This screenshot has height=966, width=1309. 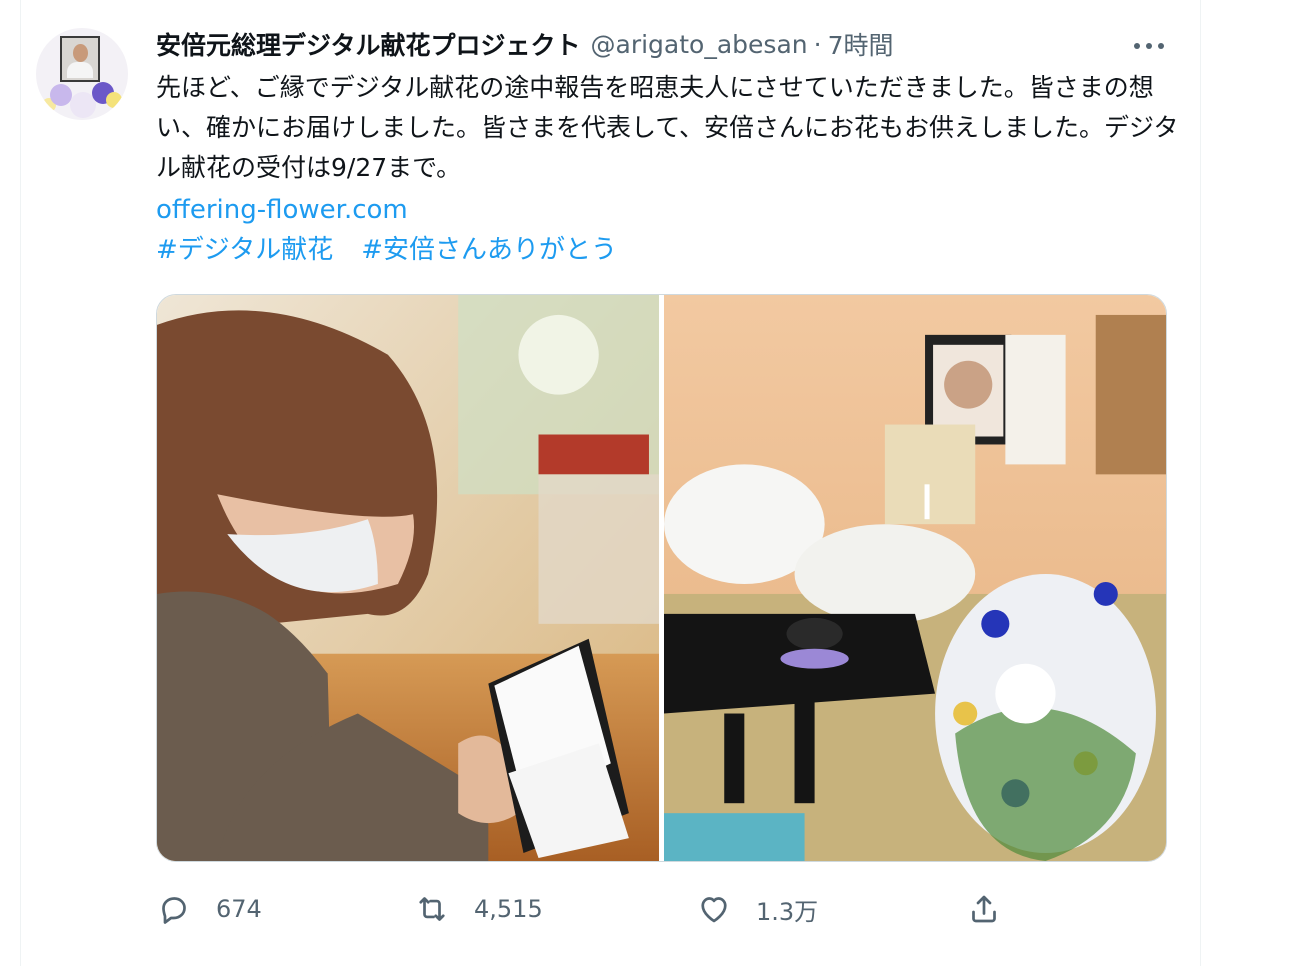 What do you see at coordinates (174, 910) in the screenshot?
I see `reply-icon` at bounding box center [174, 910].